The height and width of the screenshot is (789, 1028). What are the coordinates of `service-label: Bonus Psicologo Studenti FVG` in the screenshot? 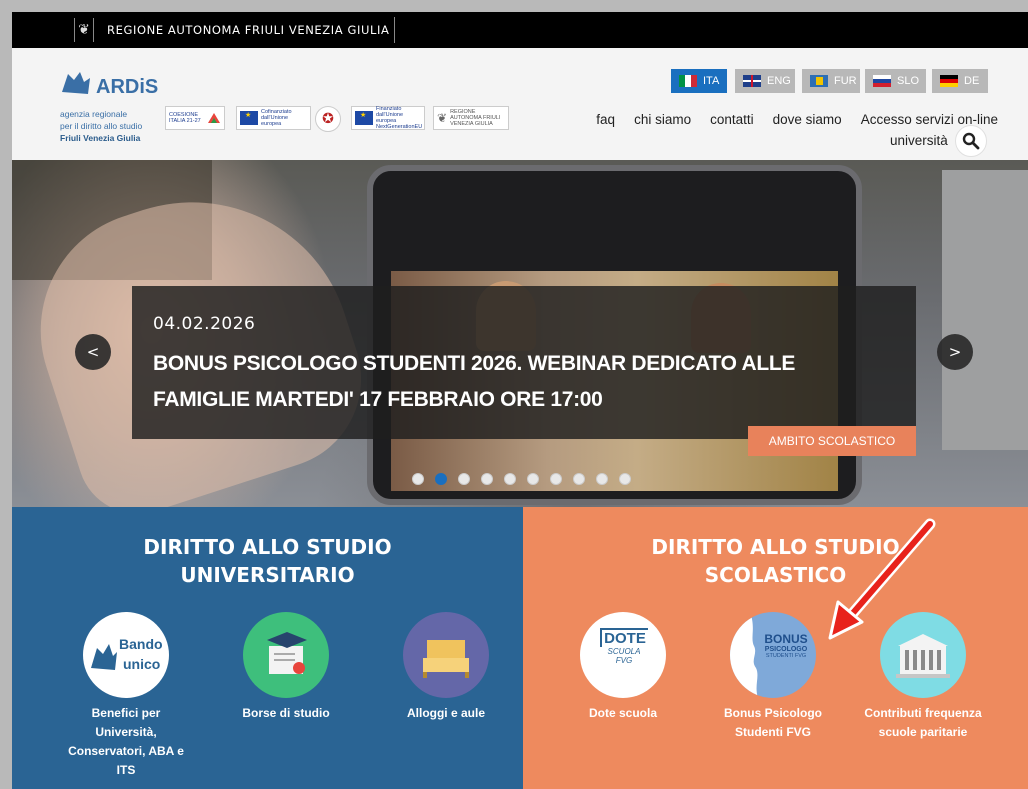 It's located at (772, 722).